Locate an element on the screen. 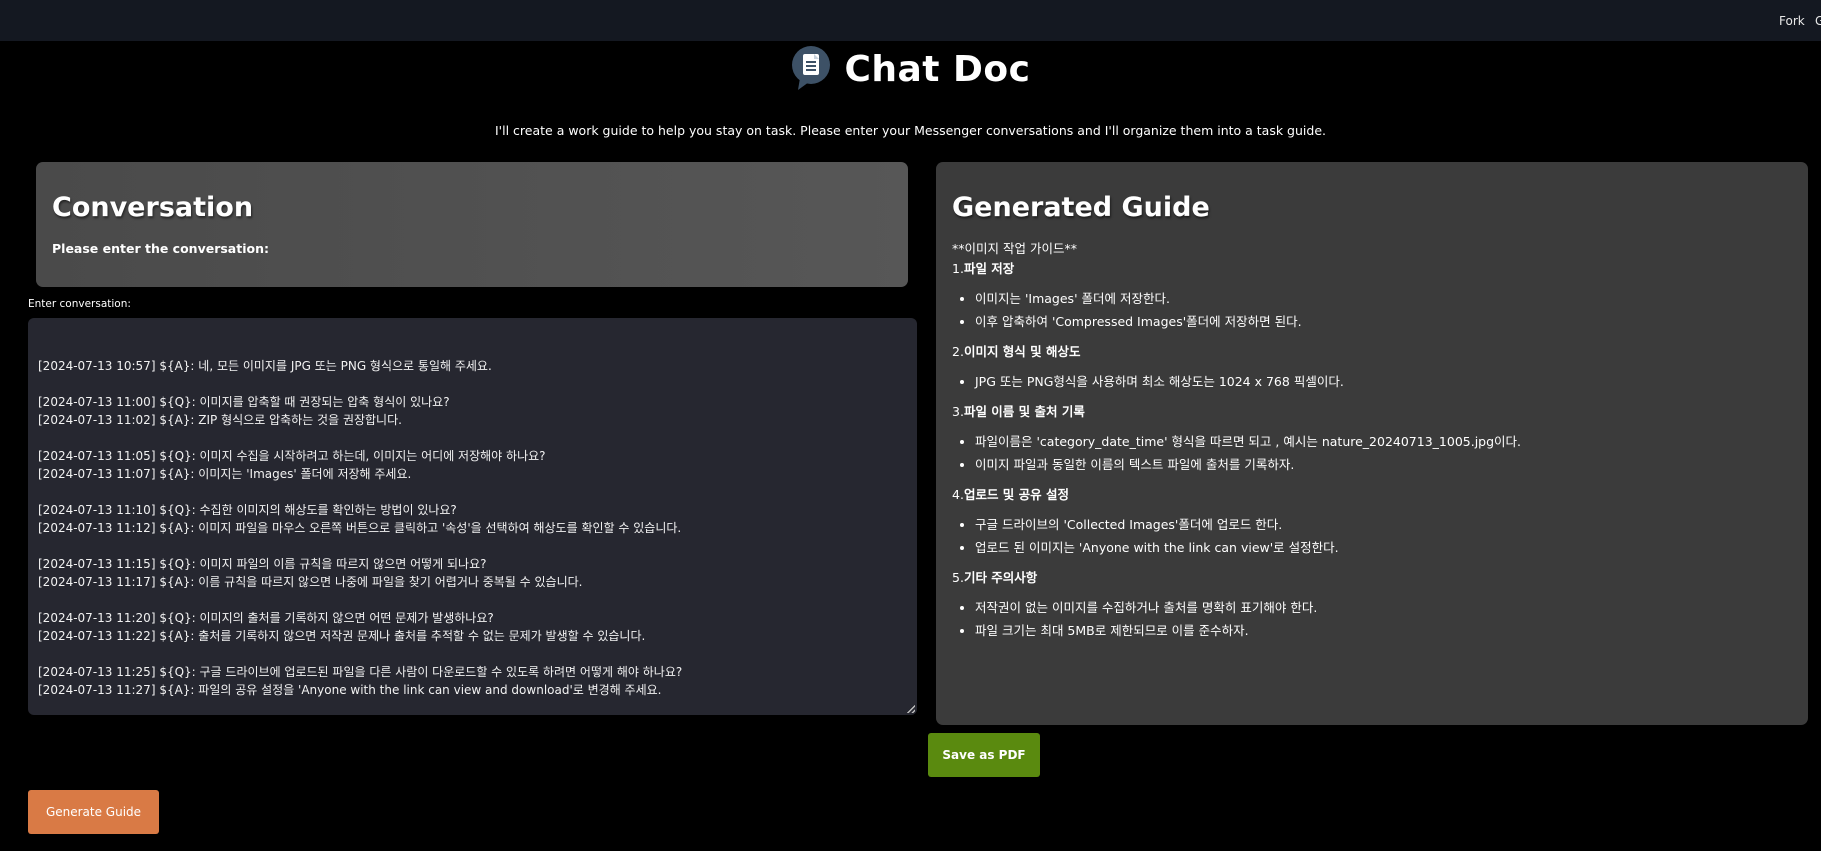 This screenshot has height=851, width=1821. github-link-edge: G is located at coordinates (1818, 21).